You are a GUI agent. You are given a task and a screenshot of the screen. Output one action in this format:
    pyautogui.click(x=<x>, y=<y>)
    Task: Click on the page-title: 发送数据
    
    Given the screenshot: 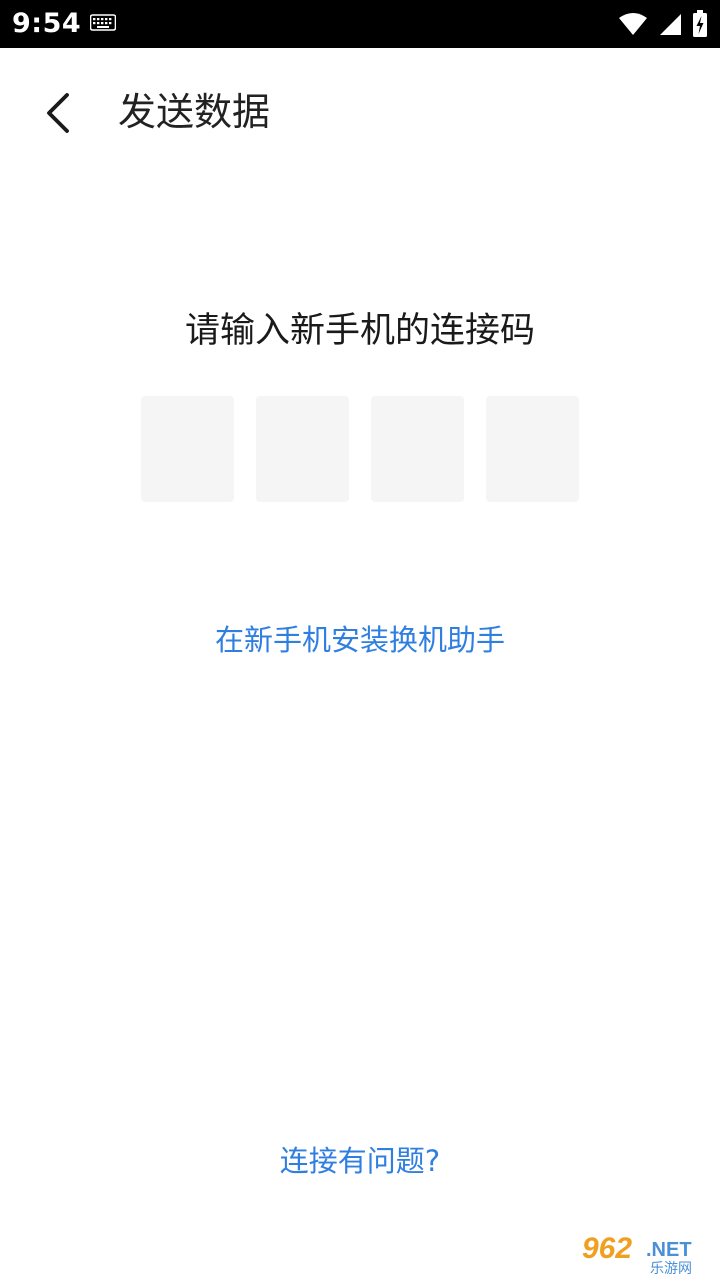 What is the action you would take?
    pyautogui.click(x=194, y=112)
    